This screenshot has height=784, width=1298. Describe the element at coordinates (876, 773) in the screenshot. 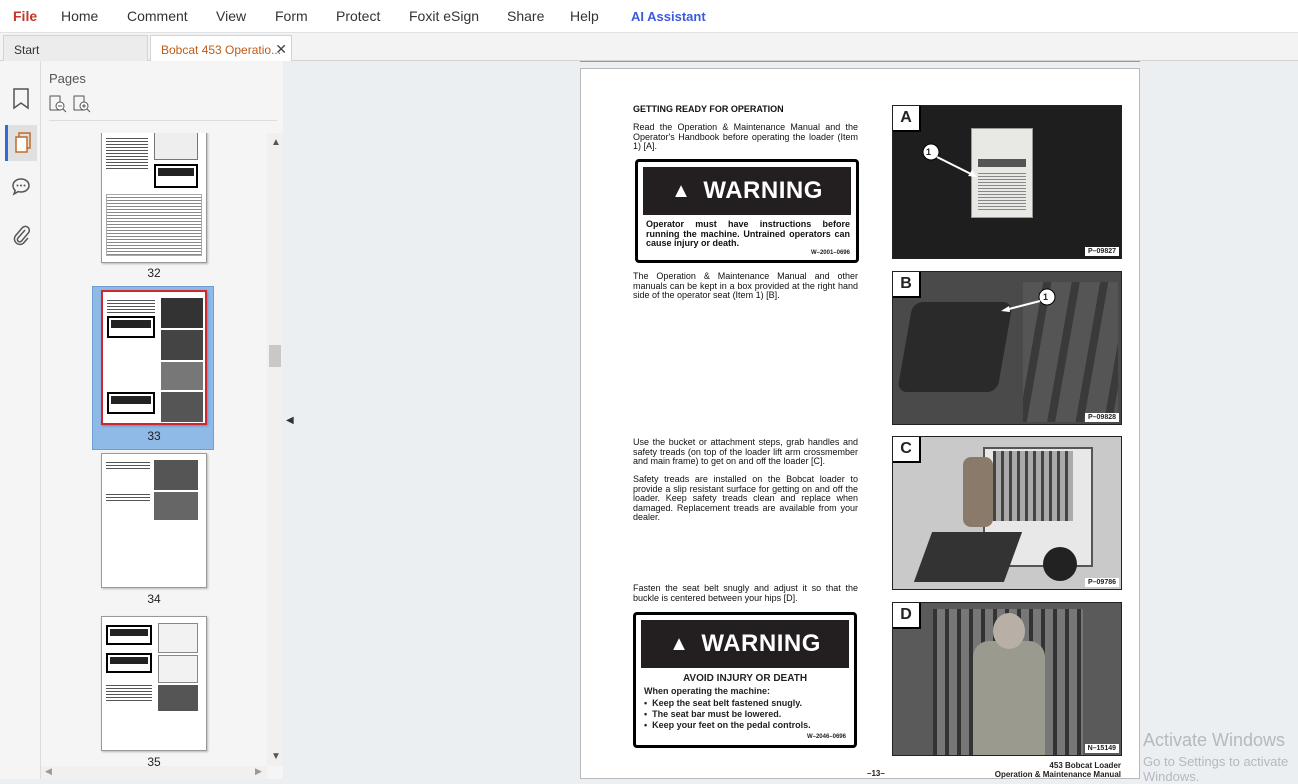

I see `page-number: –13–` at that location.